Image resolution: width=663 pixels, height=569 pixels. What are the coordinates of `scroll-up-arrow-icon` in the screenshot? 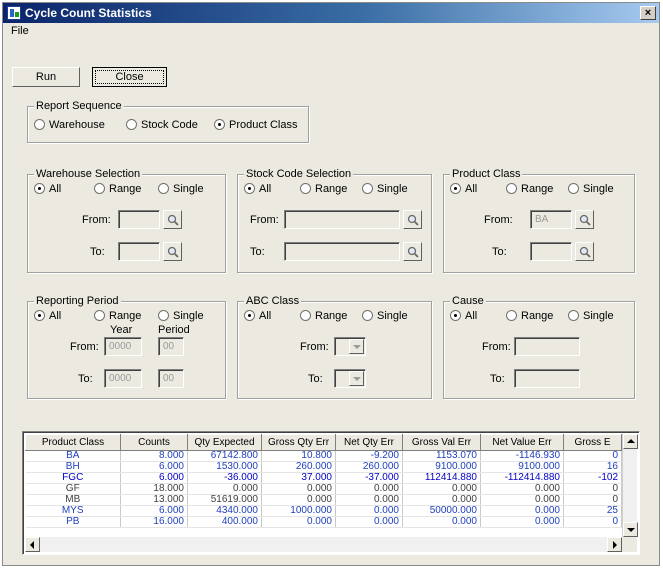 It's located at (630, 441).